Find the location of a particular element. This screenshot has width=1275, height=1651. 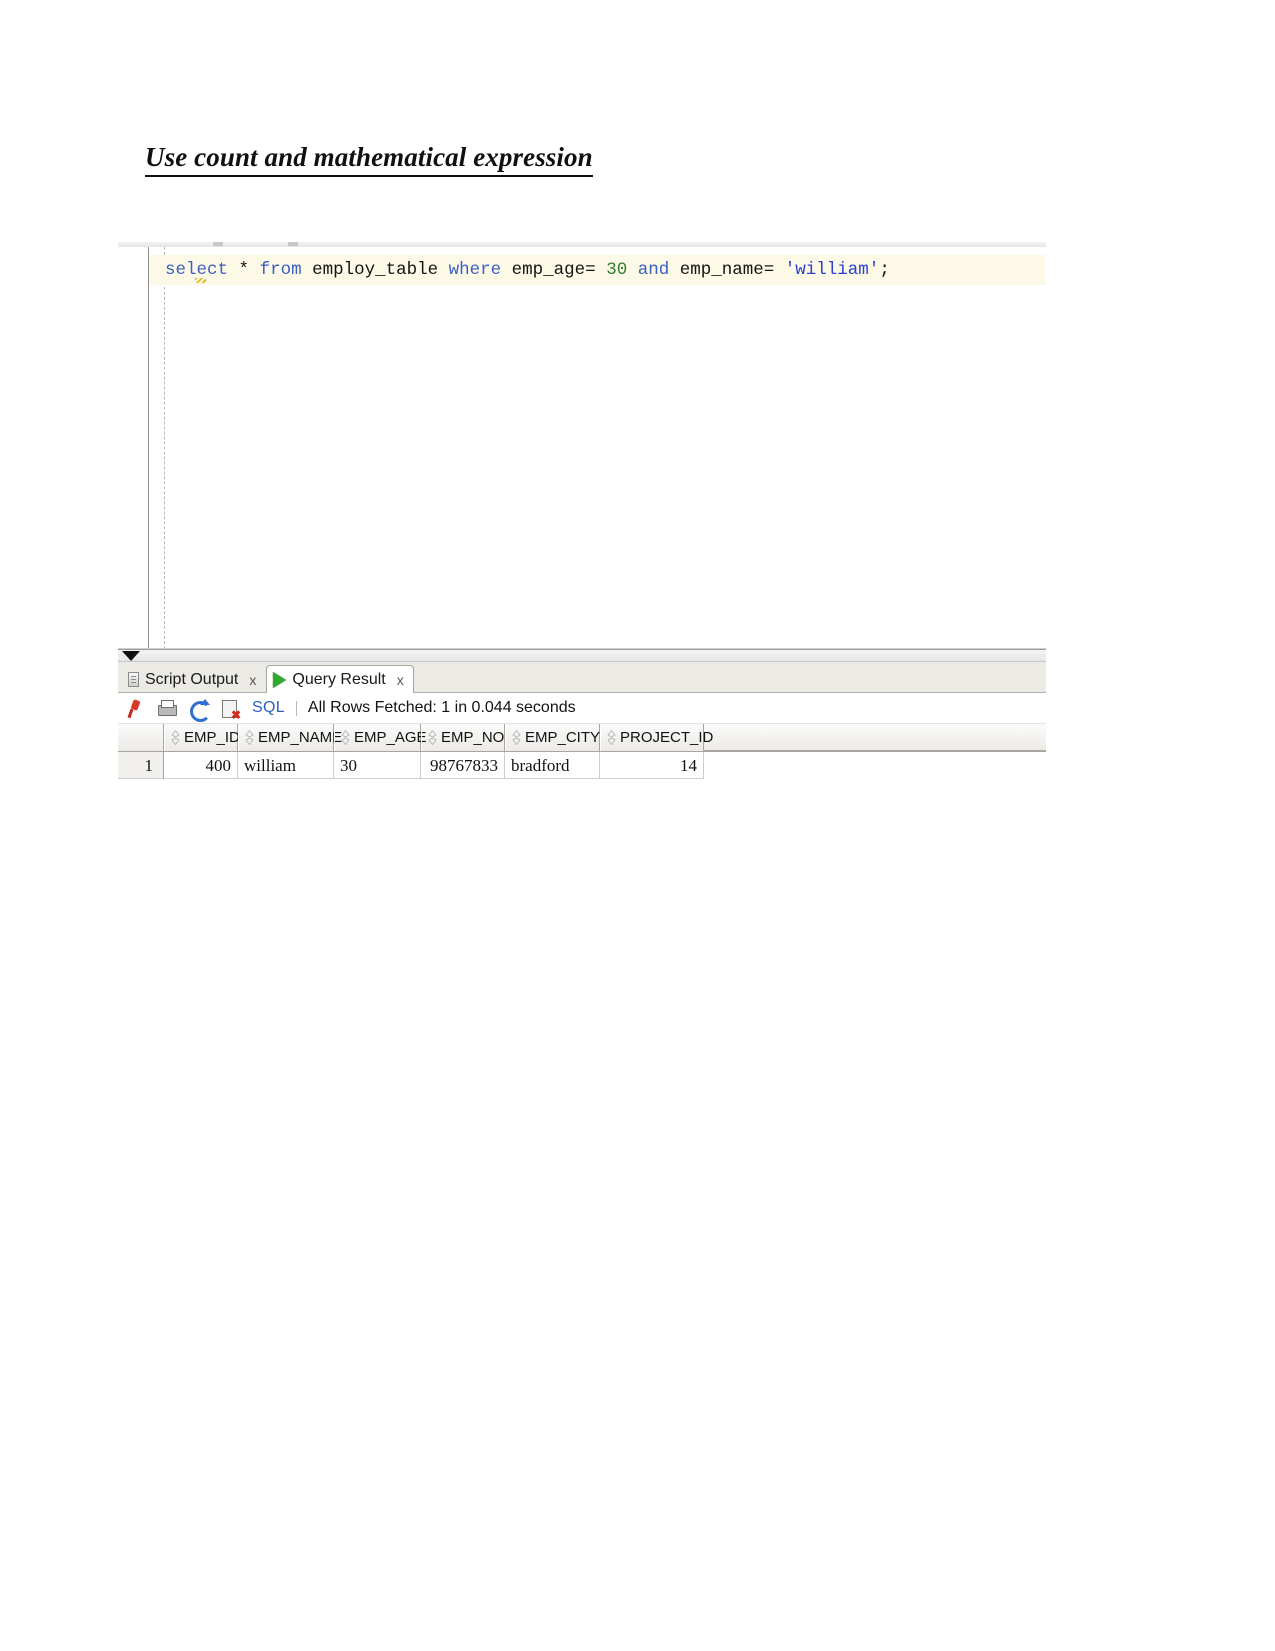

grid-header-label: EMP_AGE is located at coordinates (390, 737).